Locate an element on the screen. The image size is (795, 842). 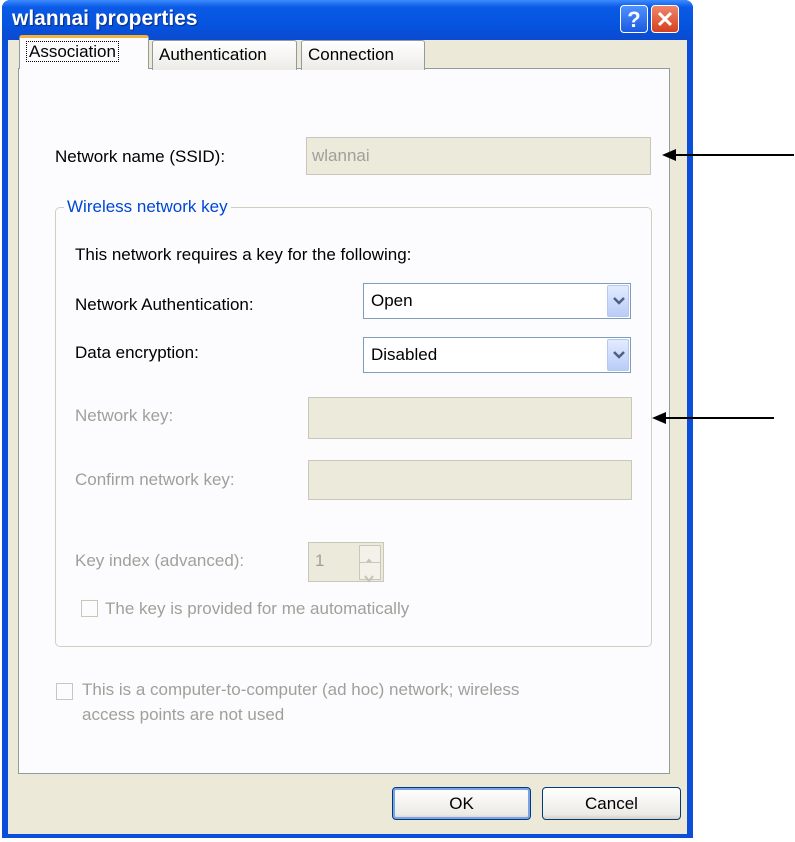
window-title: wlannai properties is located at coordinates (105, 18).